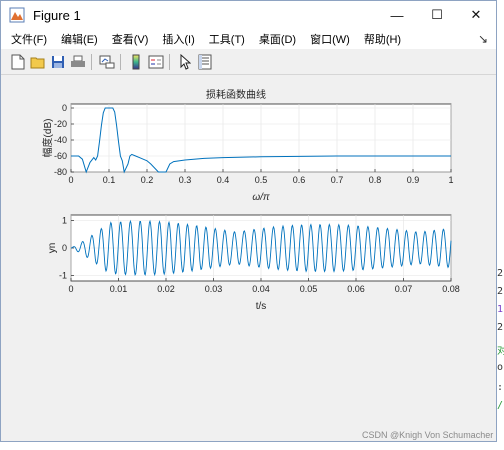  What do you see at coordinates (382, 39) in the screenshot?
I see `menu-help: 帮助(H)` at bounding box center [382, 39].